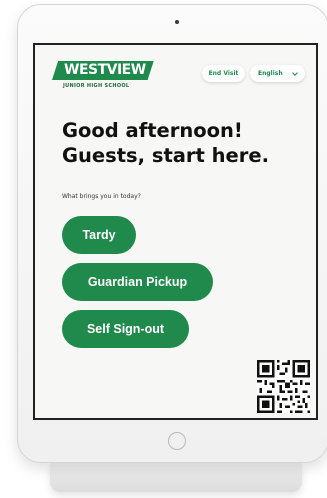 This screenshot has height=498, width=327. I want to click on end-visit-button: End Visit, so click(223, 73).